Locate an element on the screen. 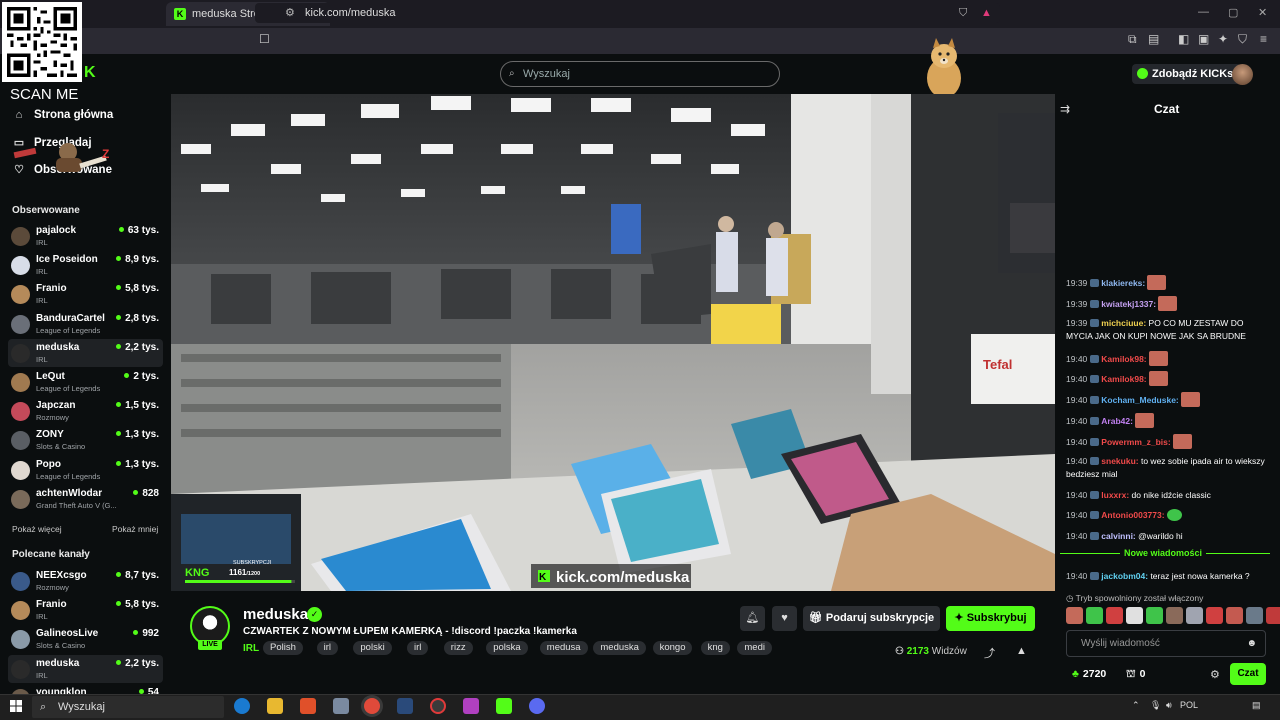  address-bar: ⚙ kick.com/meduska ⛉ ▲ is located at coordinates (627, 13).